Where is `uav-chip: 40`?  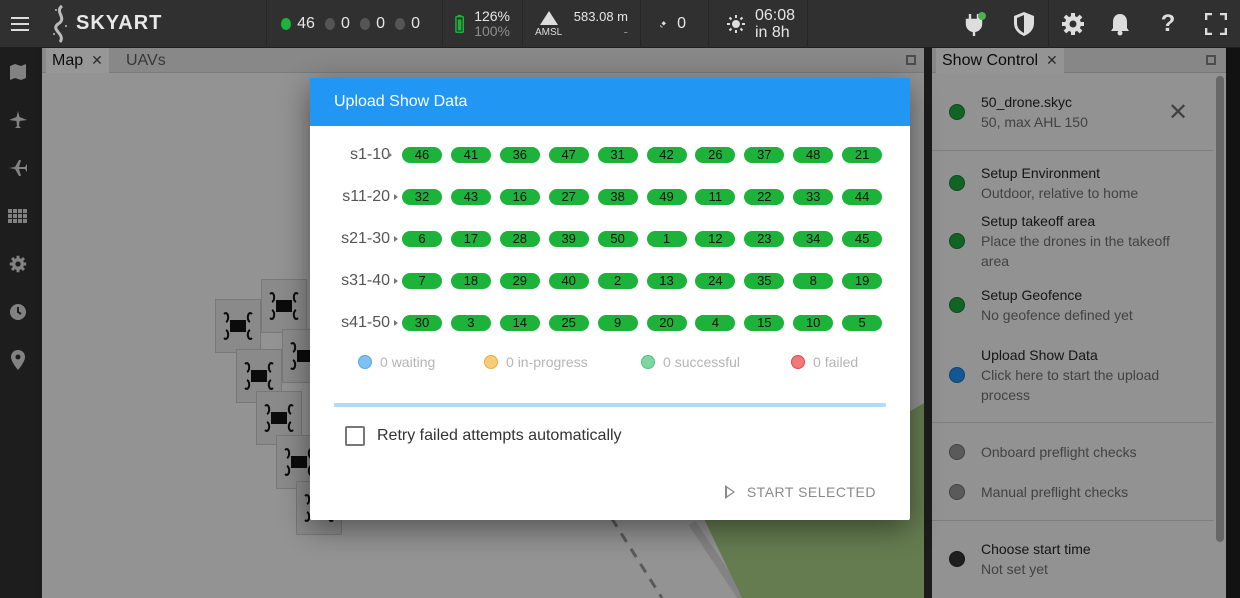
uav-chip: 40 is located at coordinates (568, 281).